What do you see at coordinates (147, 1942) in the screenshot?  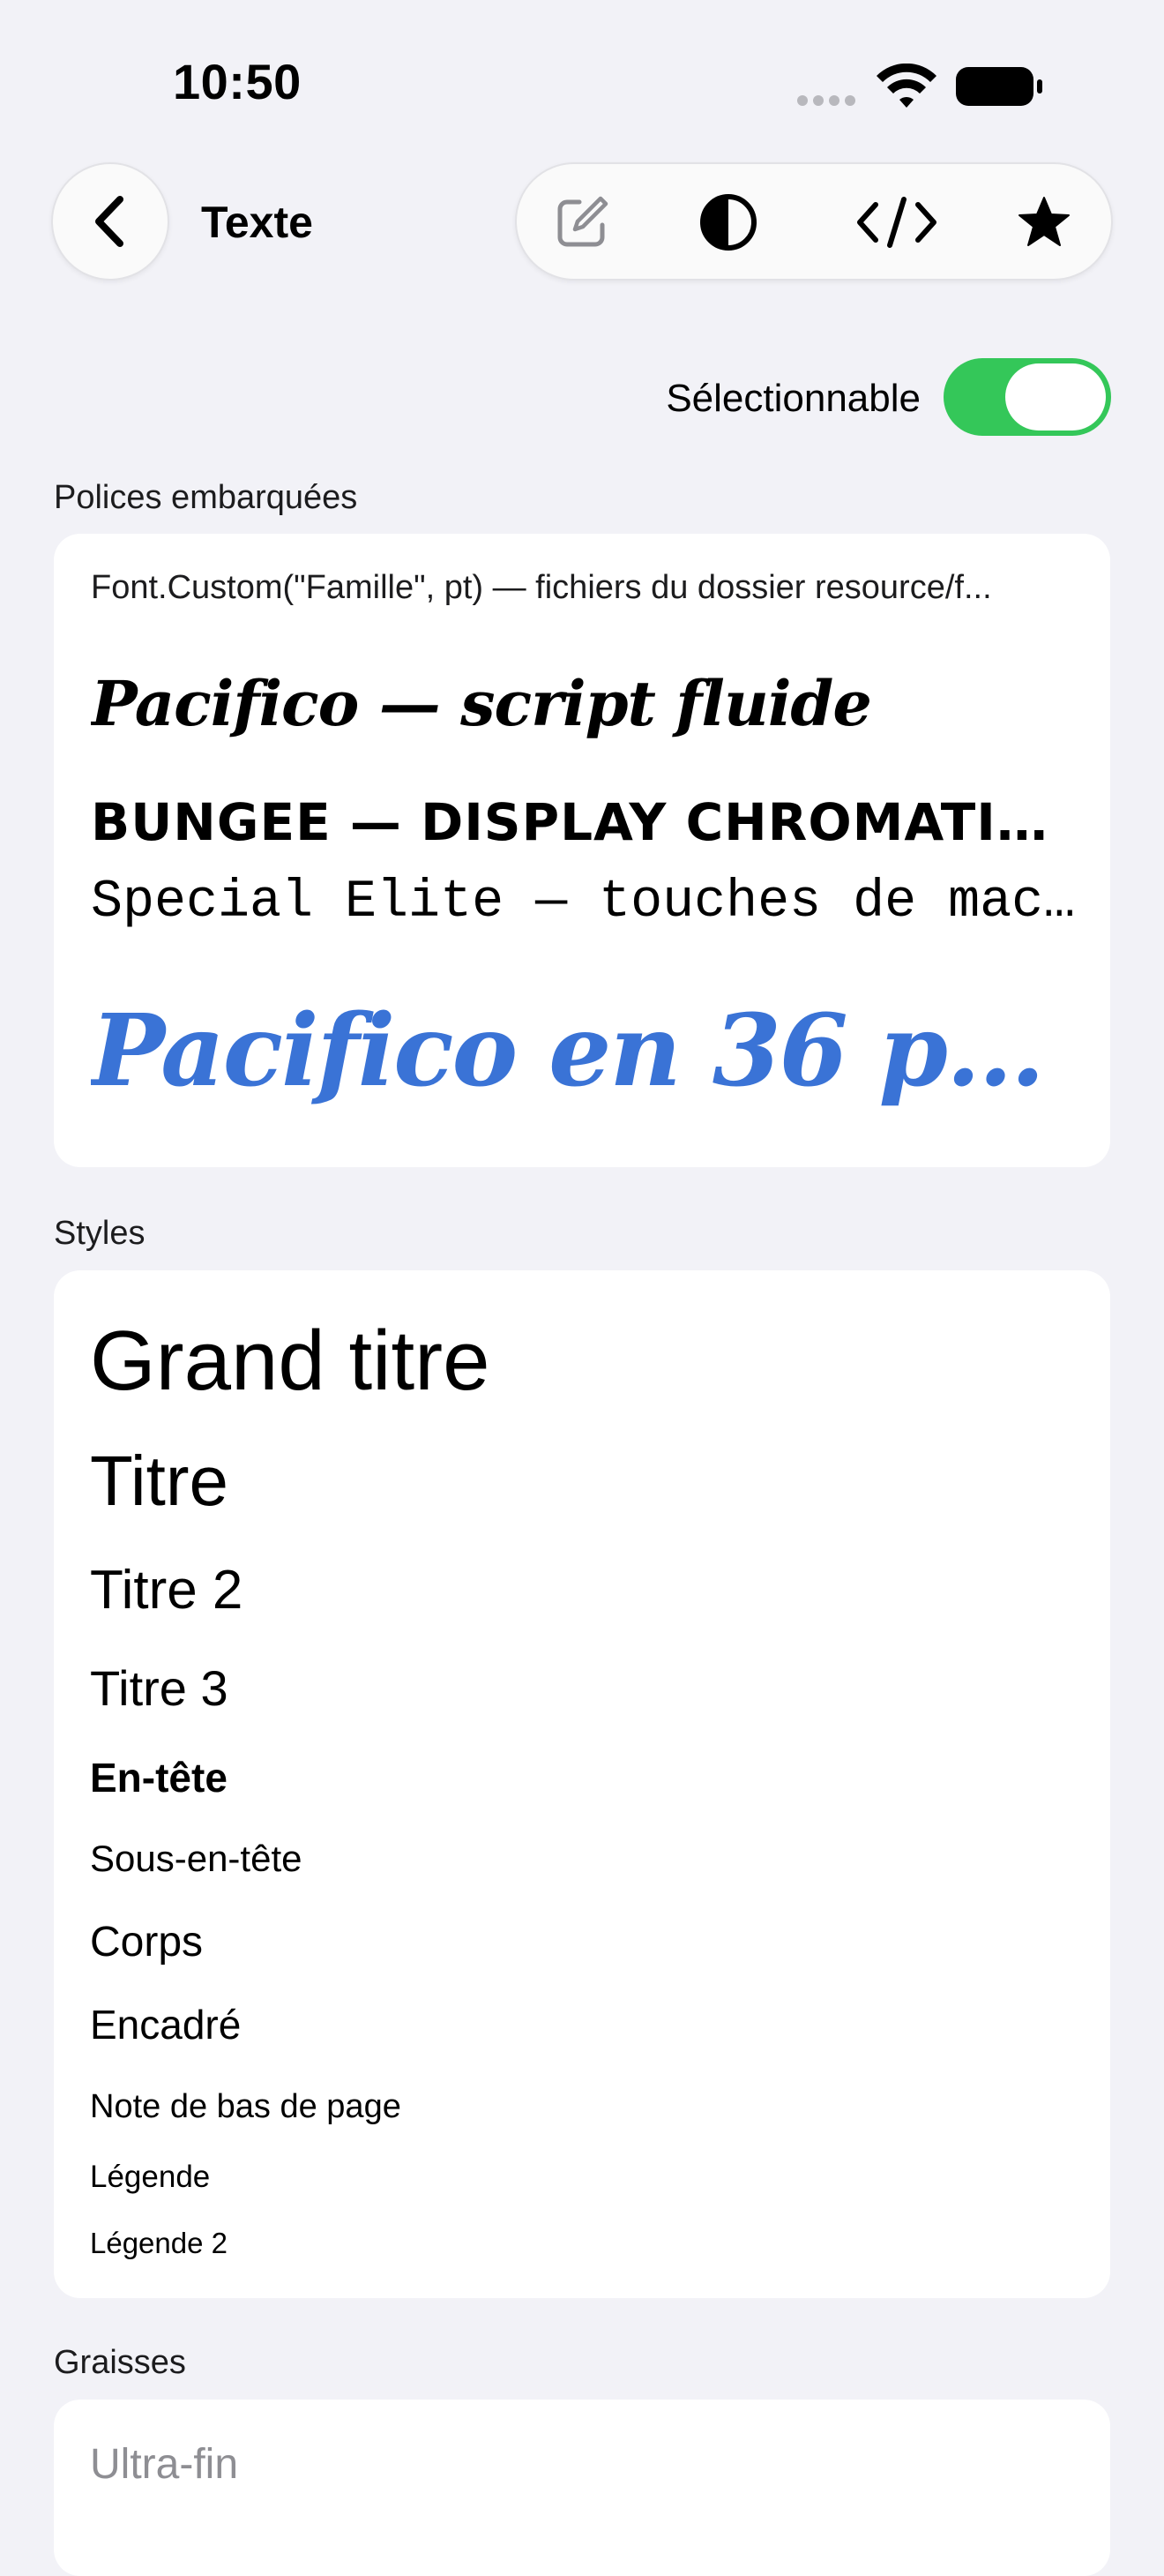 I see `style-body: Corps` at bounding box center [147, 1942].